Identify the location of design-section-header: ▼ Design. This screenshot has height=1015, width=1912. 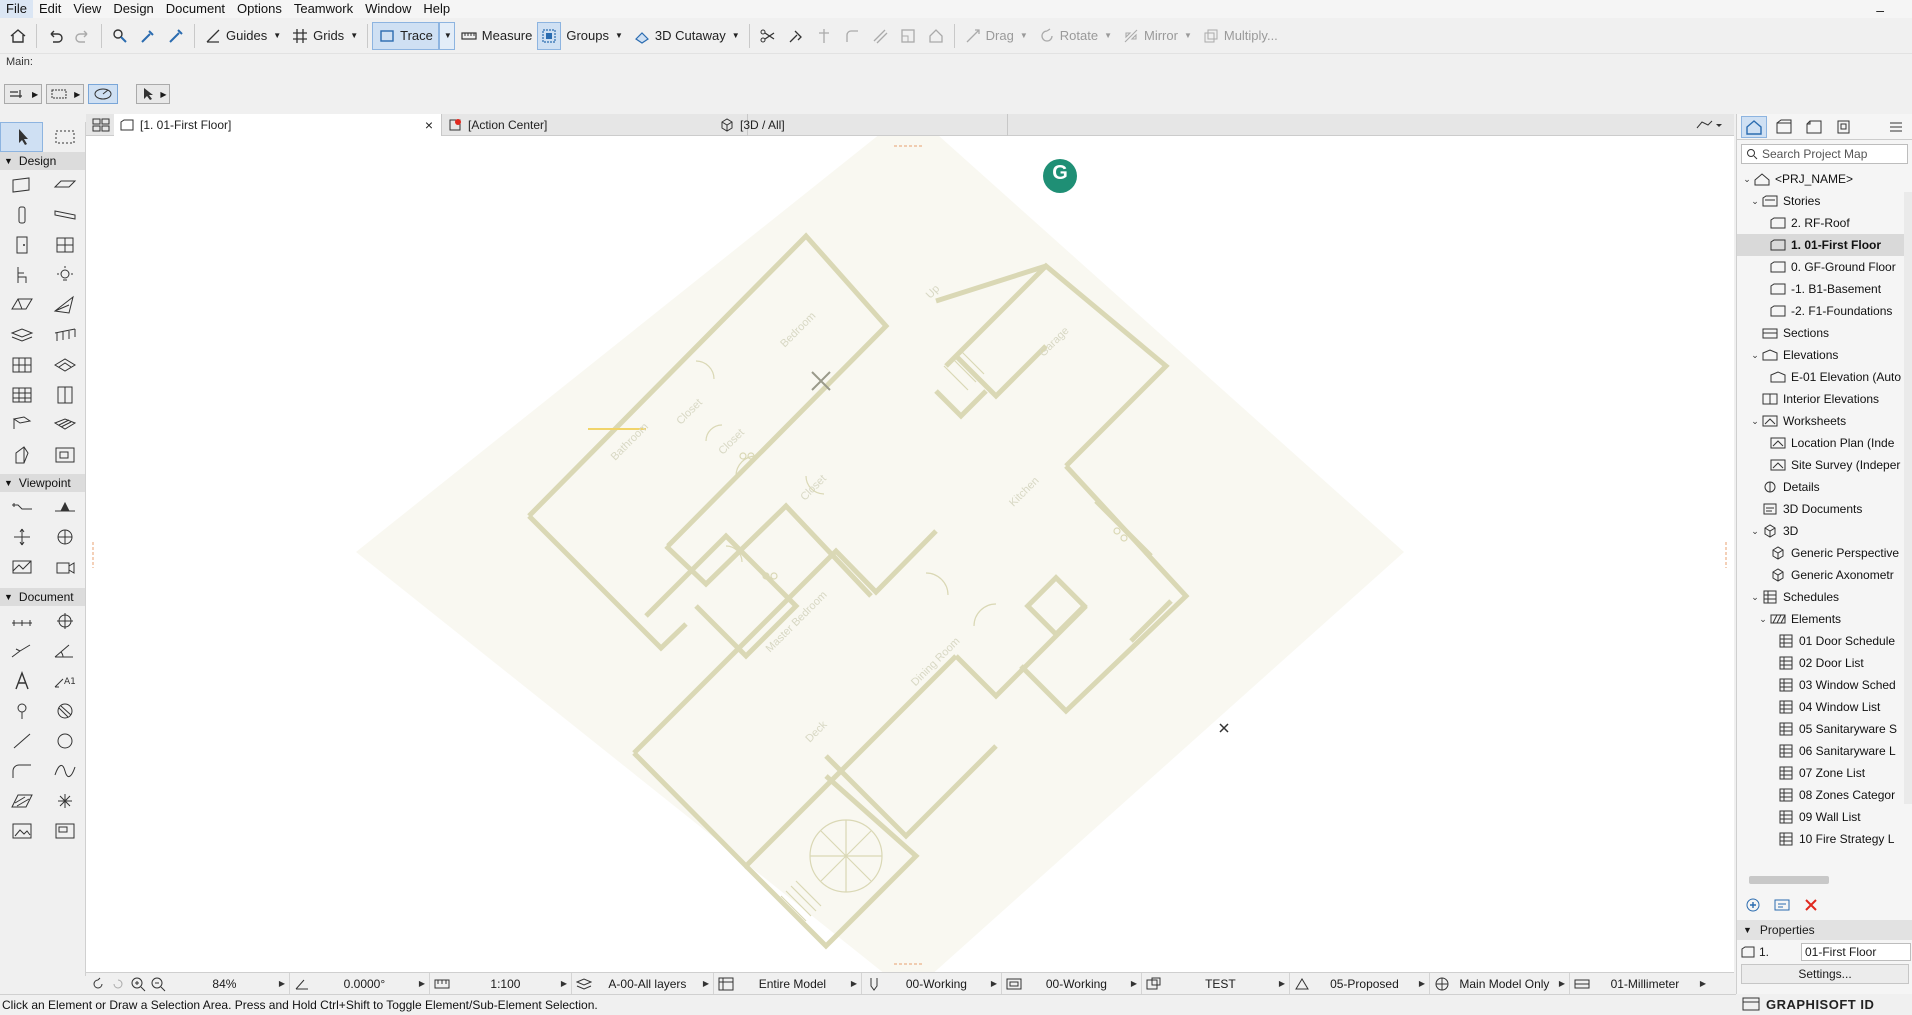
(42, 161).